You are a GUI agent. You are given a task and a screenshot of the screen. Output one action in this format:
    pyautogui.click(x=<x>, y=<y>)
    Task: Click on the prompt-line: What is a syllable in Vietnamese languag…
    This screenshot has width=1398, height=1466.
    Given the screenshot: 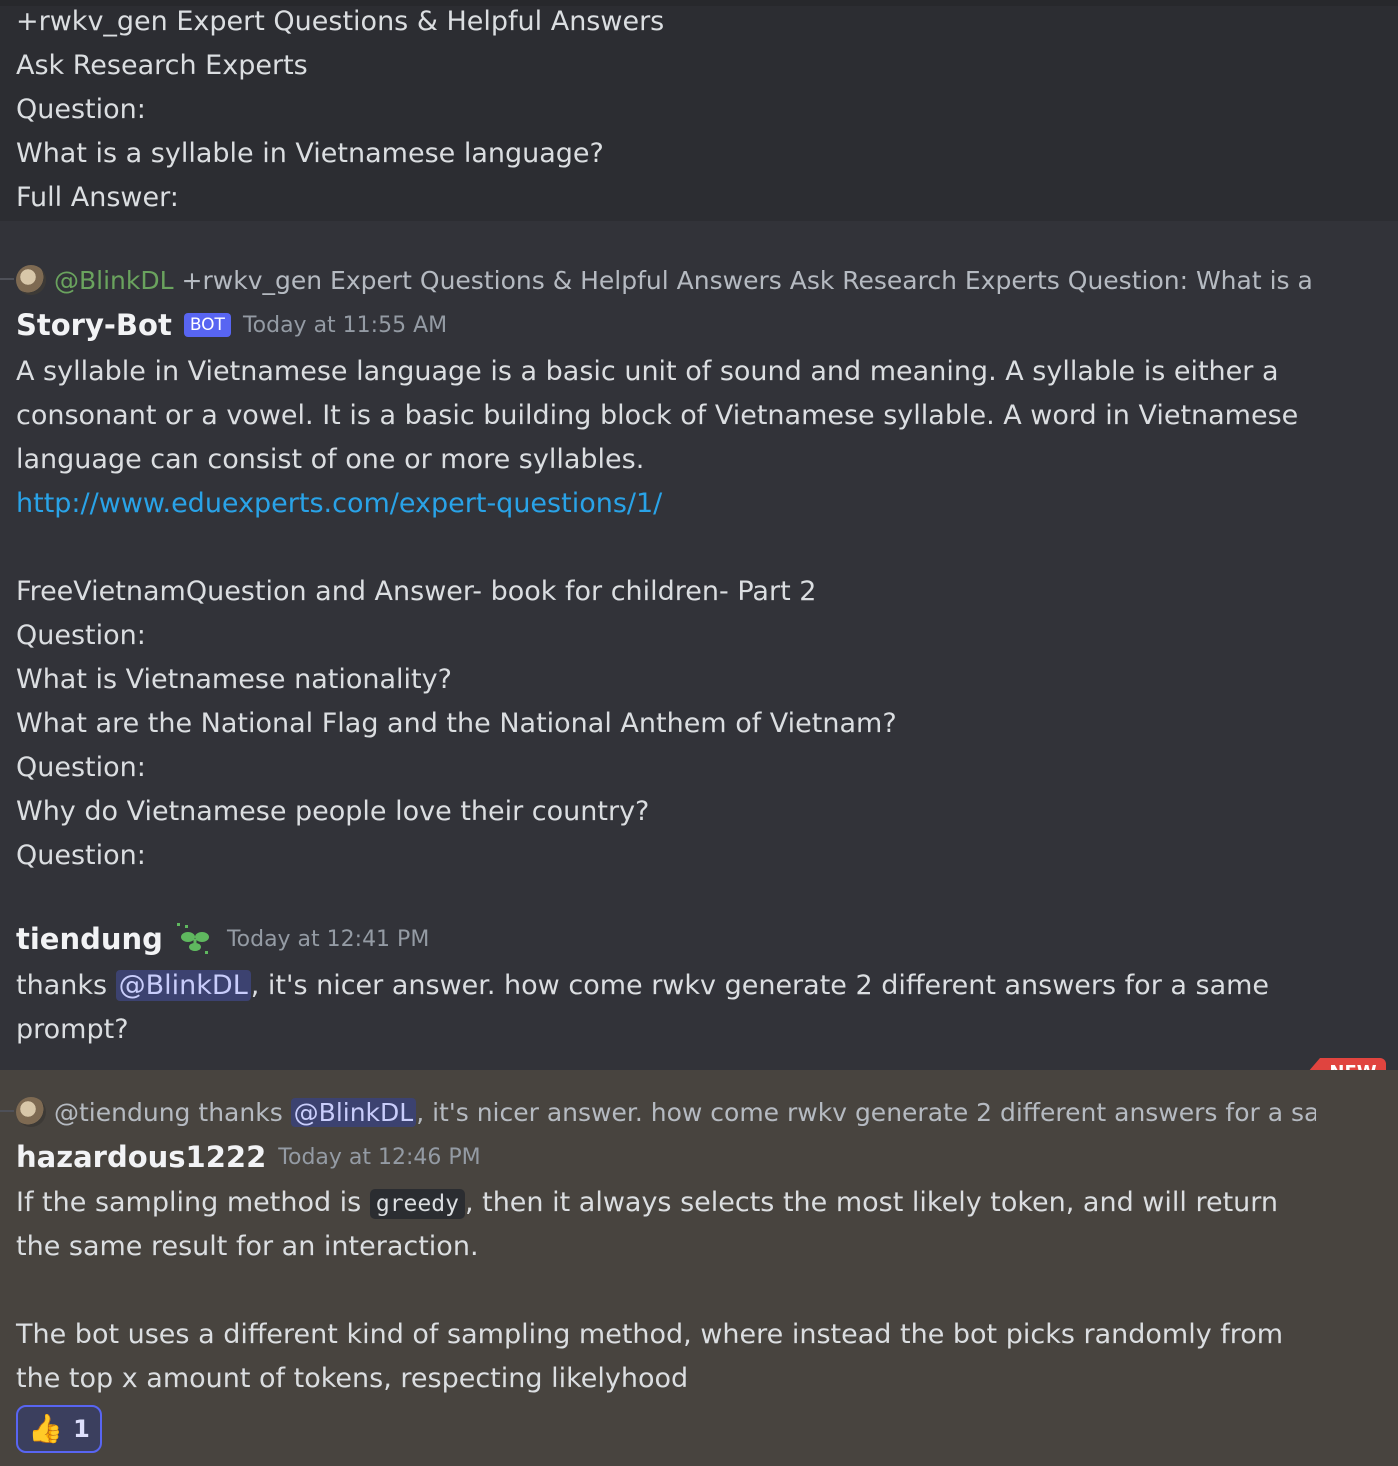 What is the action you would take?
    pyautogui.click(x=310, y=153)
    